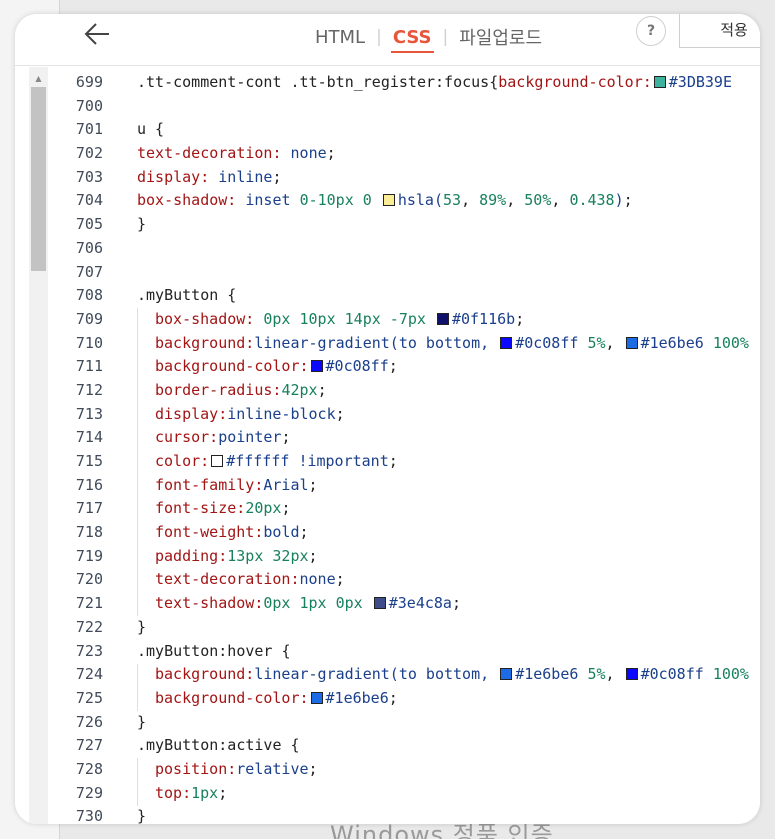 This screenshot has height=839, width=775. Describe the element at coordinates (500, 37) in the screenshot. I see `tab-file-upload: 파일업로드` at that location.